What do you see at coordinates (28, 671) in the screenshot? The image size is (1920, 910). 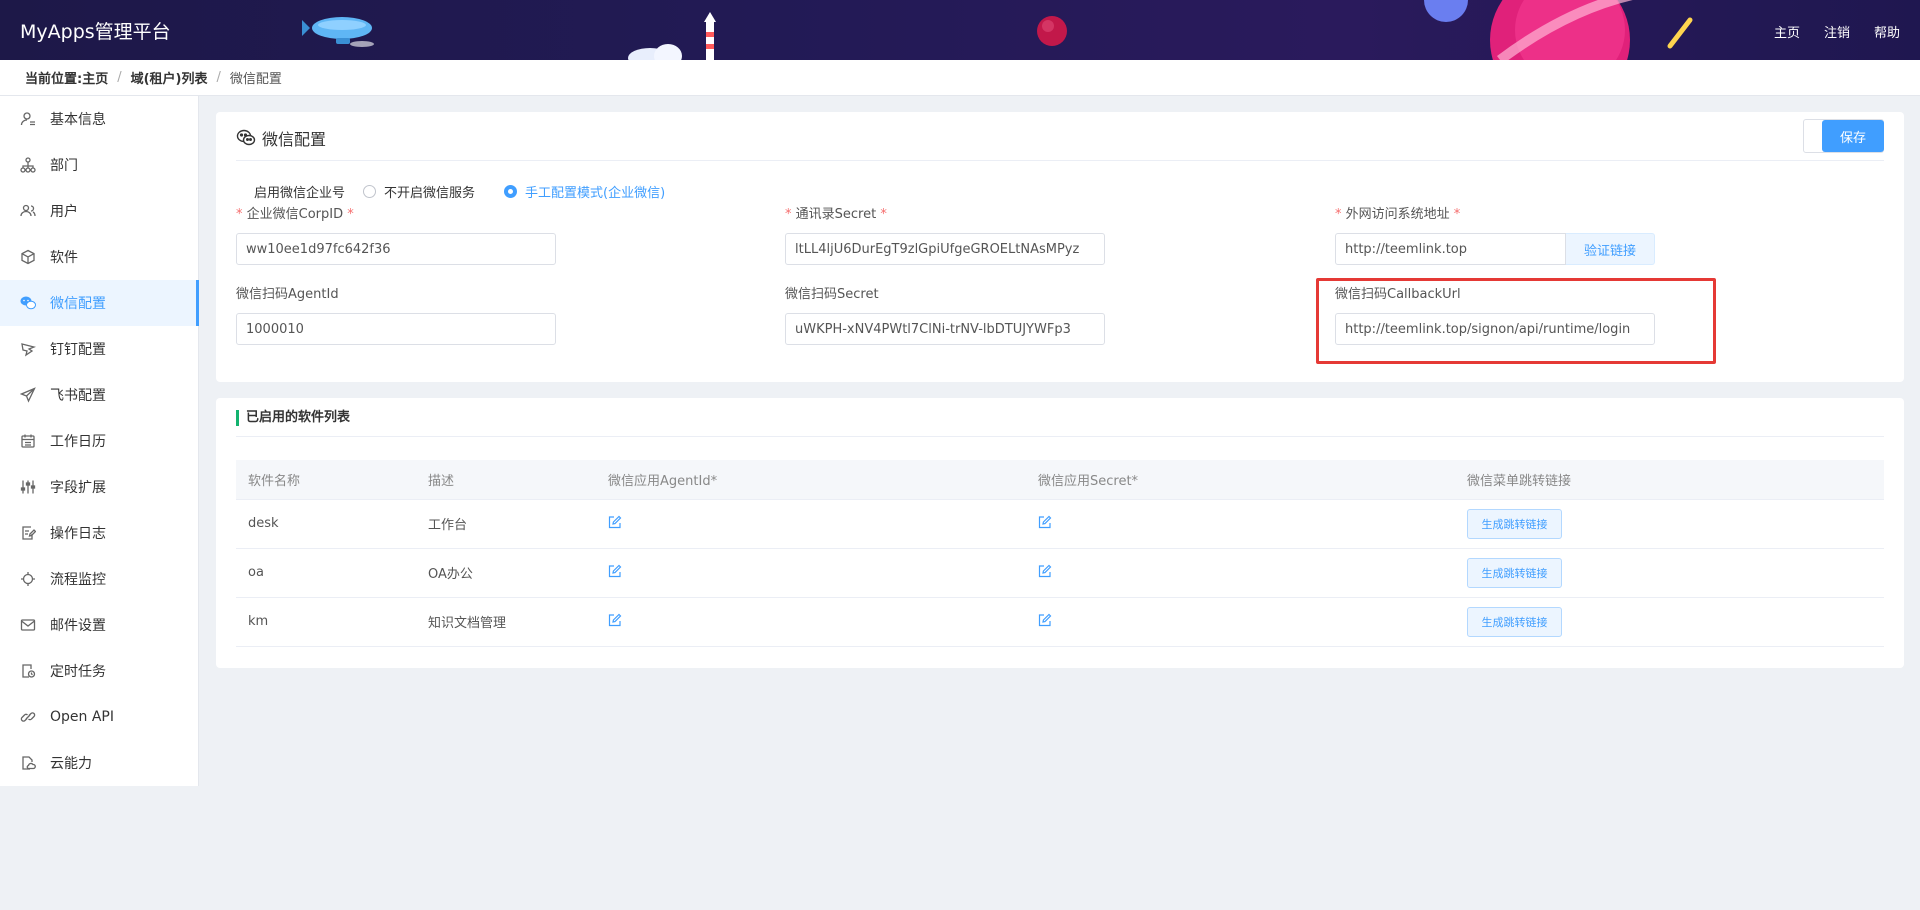 I see `clock-doc-icon` at bounding box center [28, 671].